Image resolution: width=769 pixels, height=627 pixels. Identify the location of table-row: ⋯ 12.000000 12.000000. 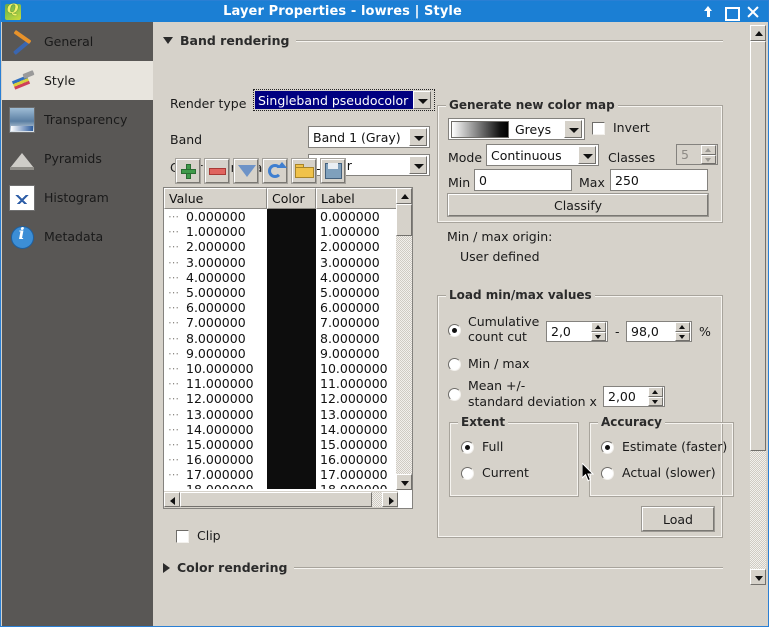
(288, 399).